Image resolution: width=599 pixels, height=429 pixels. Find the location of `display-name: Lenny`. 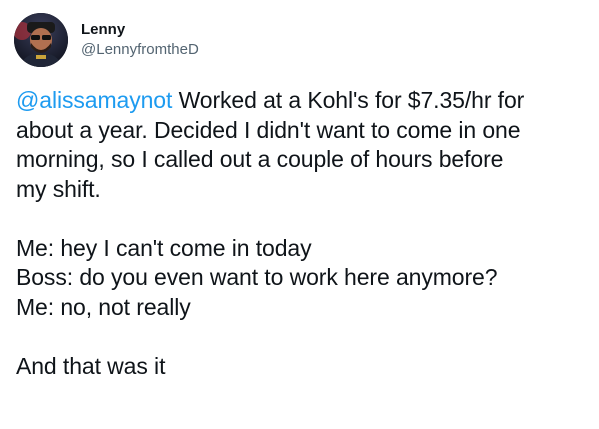

display-name: Lenny is located at coordinates (140, 30).